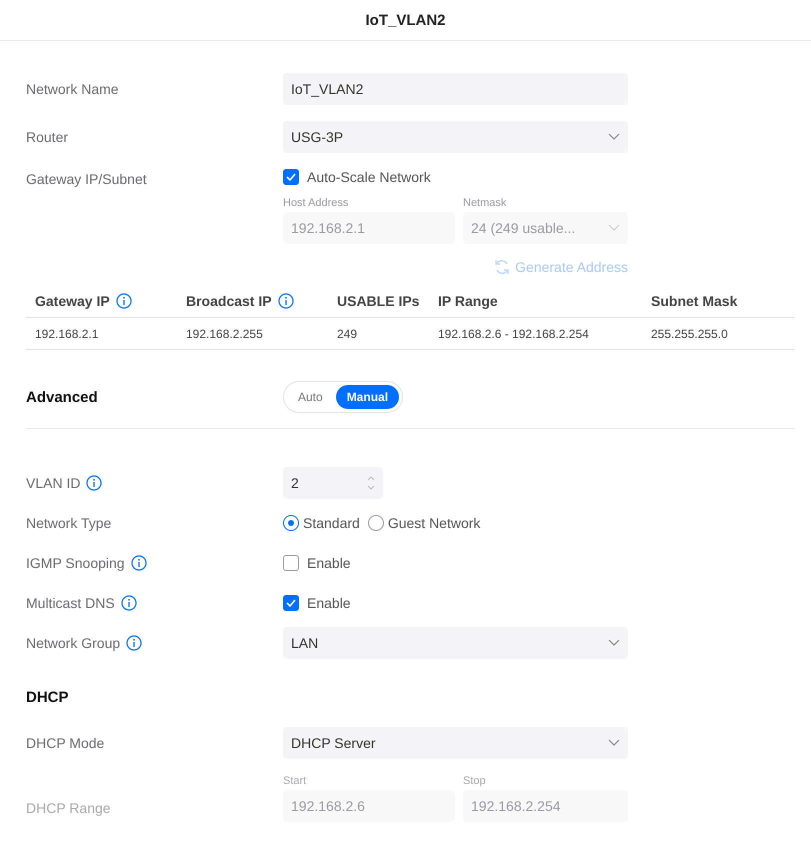 This screenshot has width=811, height=856. I want to click on field-label: Network Name, so click(72, 89).